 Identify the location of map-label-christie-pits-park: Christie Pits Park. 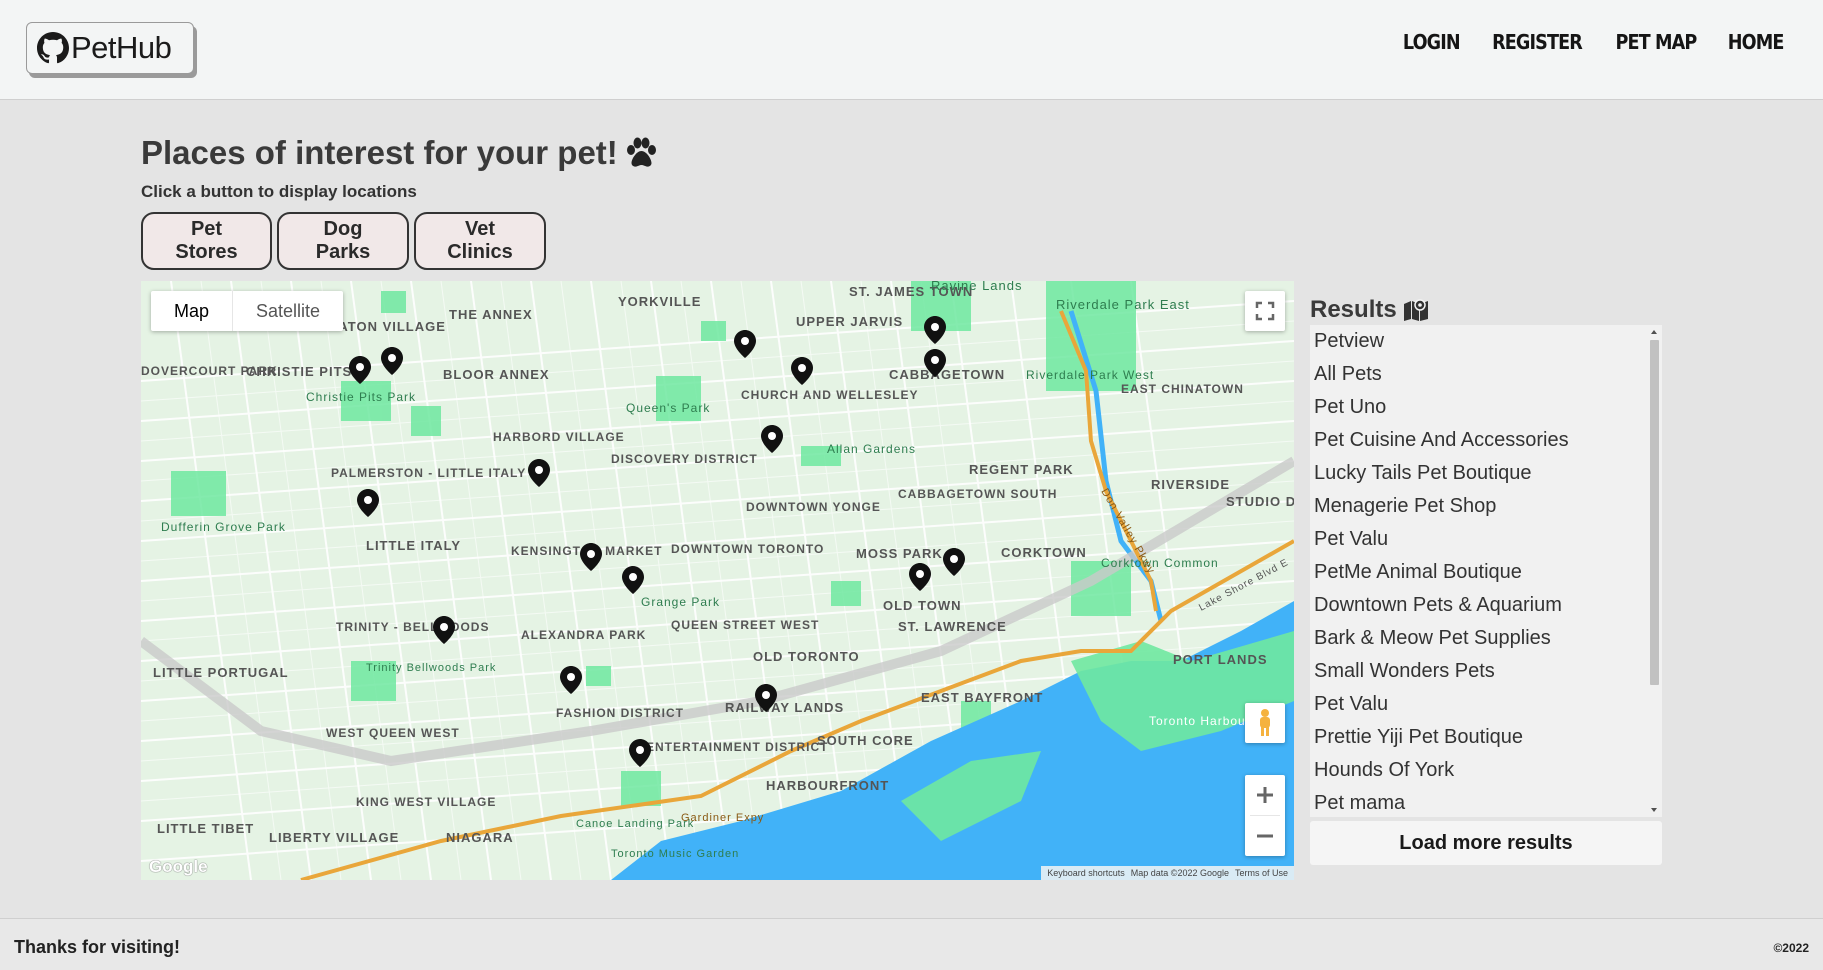
(361, 397).